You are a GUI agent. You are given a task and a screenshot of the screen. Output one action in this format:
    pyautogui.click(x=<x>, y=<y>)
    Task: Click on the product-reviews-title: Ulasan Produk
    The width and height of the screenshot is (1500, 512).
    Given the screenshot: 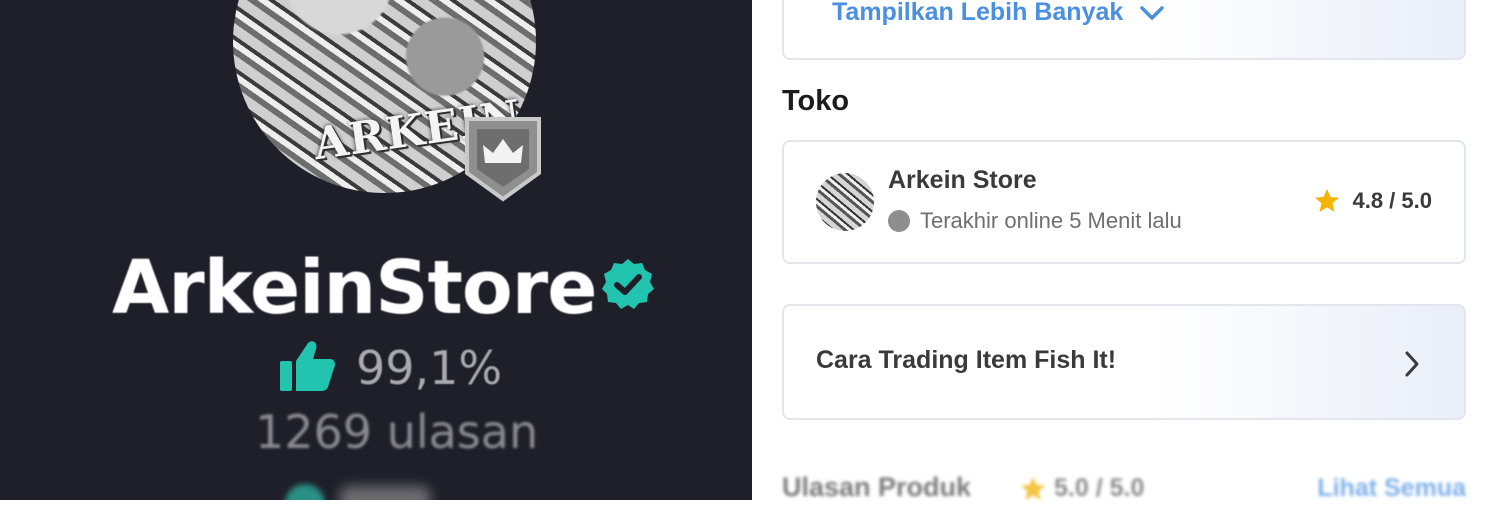 What is the action you would take?
    pyautogui.click(x=877, y=487)
    